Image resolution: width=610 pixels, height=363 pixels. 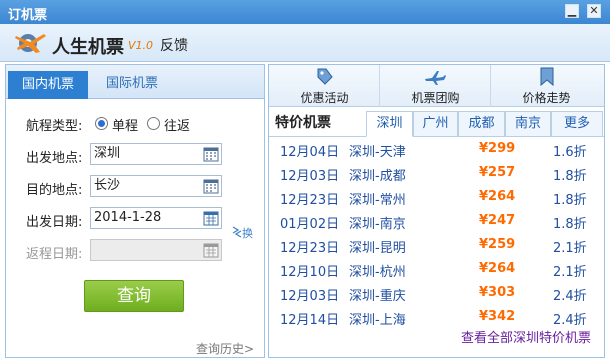 What do you see at coordinates (310, 320) in the screenshot?
I see `deal-date: 12月14日` at bounding box center [310, 320].